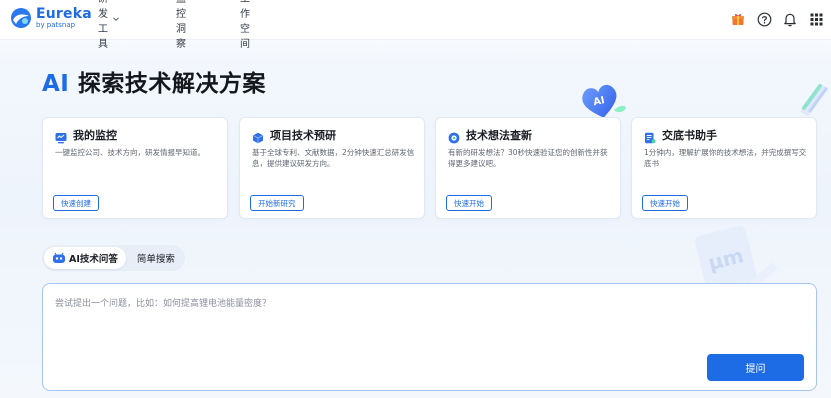 The image size is (831, 398). I want to click on card-disclosure: 交底书助手 1分钟内，理解扩展你的技术想法，并完成撰写交底书 快速开始, so click(724, 168).